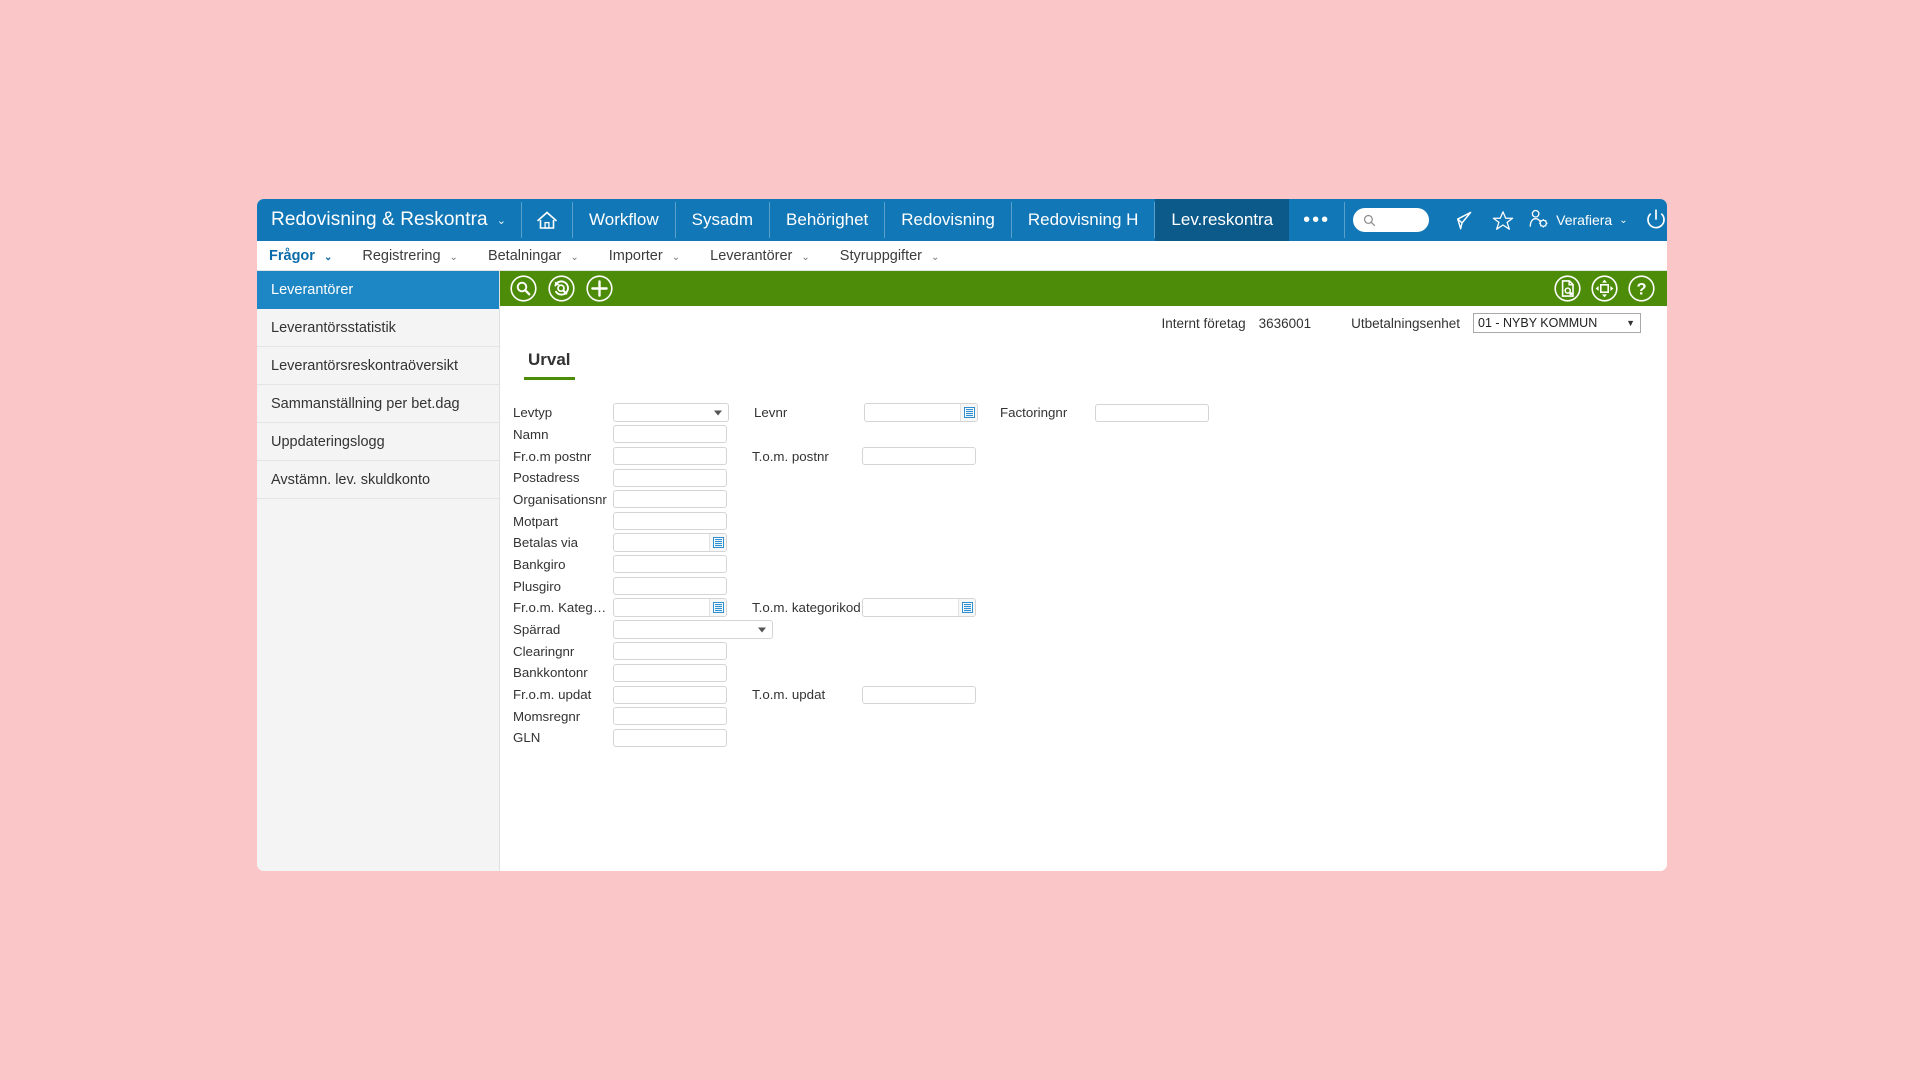 The image size is (1920, 1080). What do you see at coordinates (364, 365) in the screenshot?
I see `sidebar-item-label: Leverantörsreskontraöversikt` at bounding box center [364, 365].